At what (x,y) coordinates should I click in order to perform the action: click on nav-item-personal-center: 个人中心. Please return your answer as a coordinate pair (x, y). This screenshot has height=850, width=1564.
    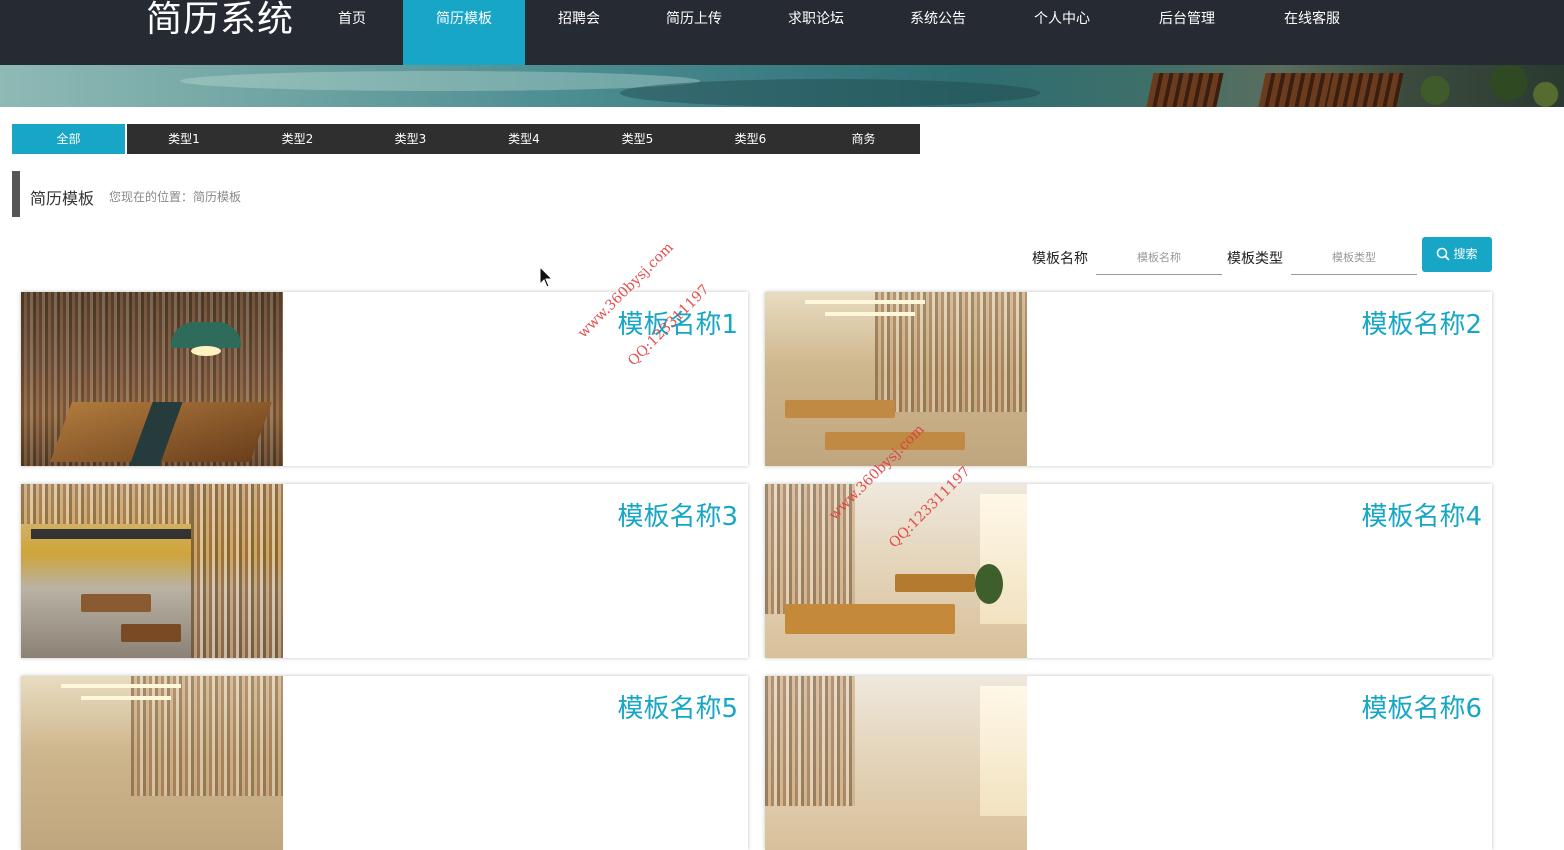
    Looking at the image, I should click on (1062, 32).